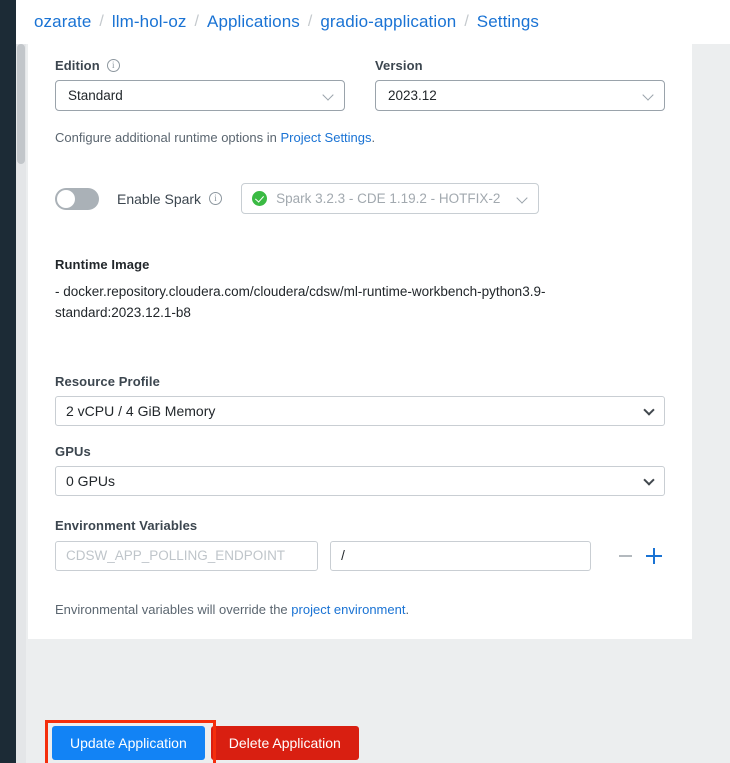 The image size is (730, 763). I want to click on minus-icon, so click(626, 556).